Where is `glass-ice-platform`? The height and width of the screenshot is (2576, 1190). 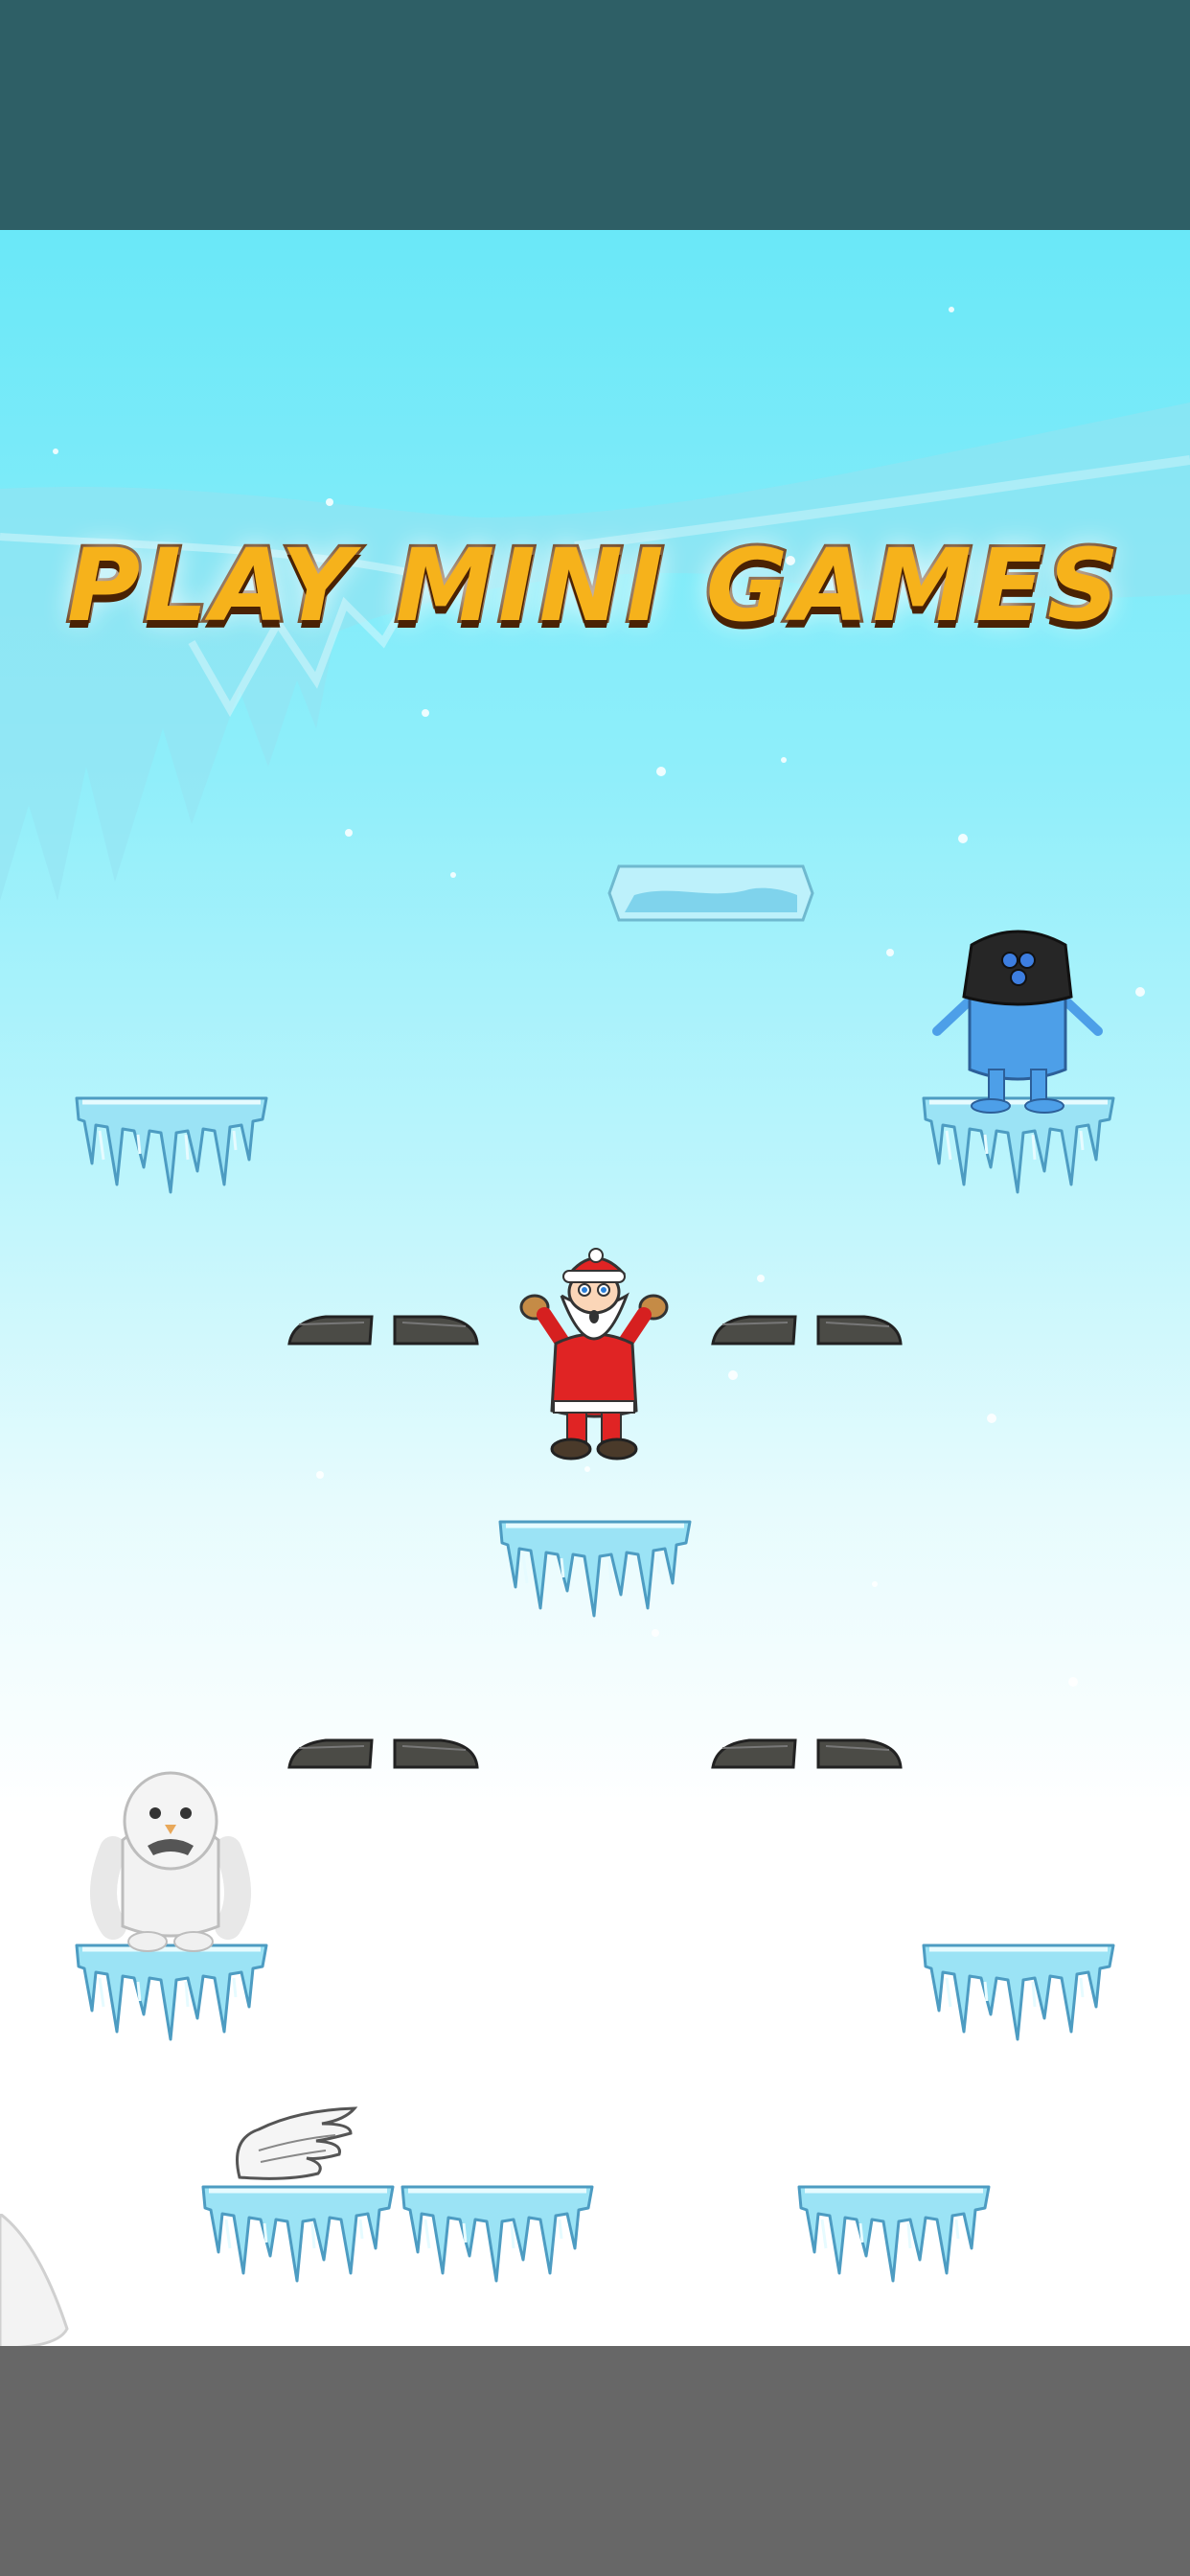 glass-ice-platform is located at coordinates (711, 893).